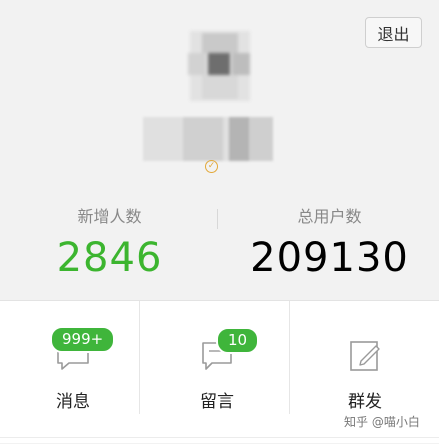  I want to click on menu-item-messages: 999+ 消息, so click(73, 372).